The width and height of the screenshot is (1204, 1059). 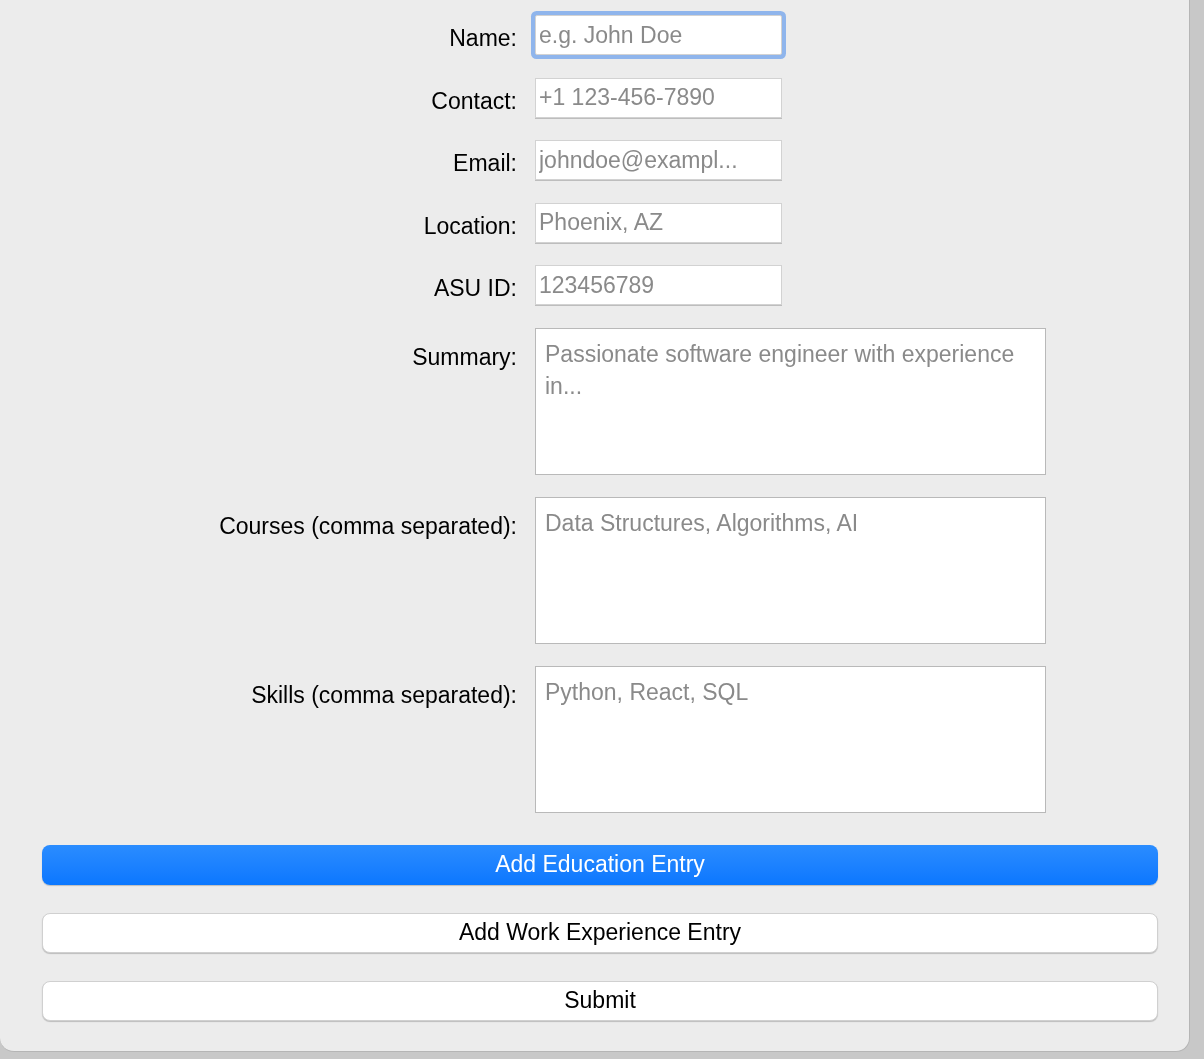 What do you see at coordinates (383, 695) in the screenshot?
I see `field-label: Skills (comma separated):` at bounding box center [383, 695].